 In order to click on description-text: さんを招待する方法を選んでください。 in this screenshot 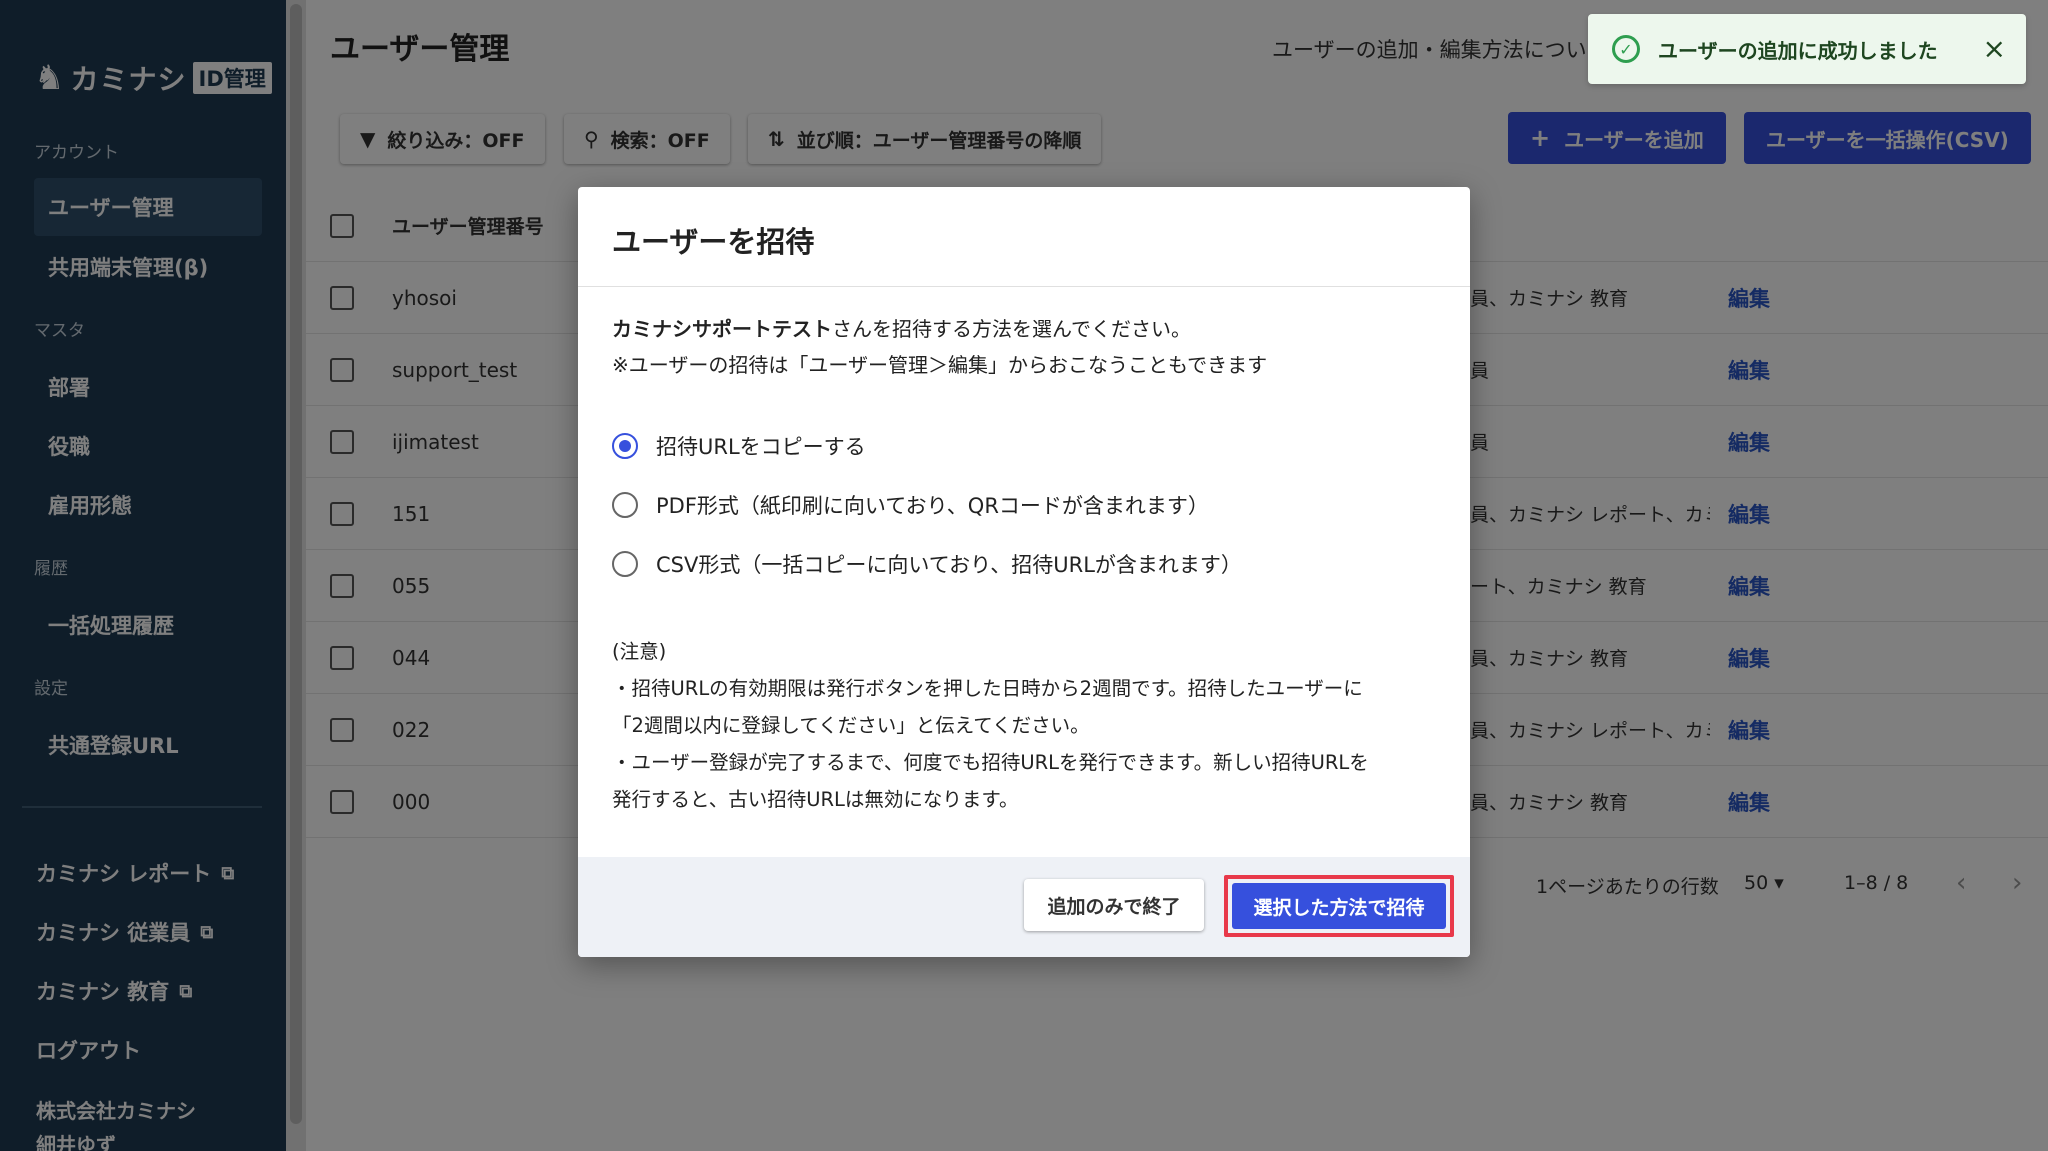, I will do `click(1011, 329)`.